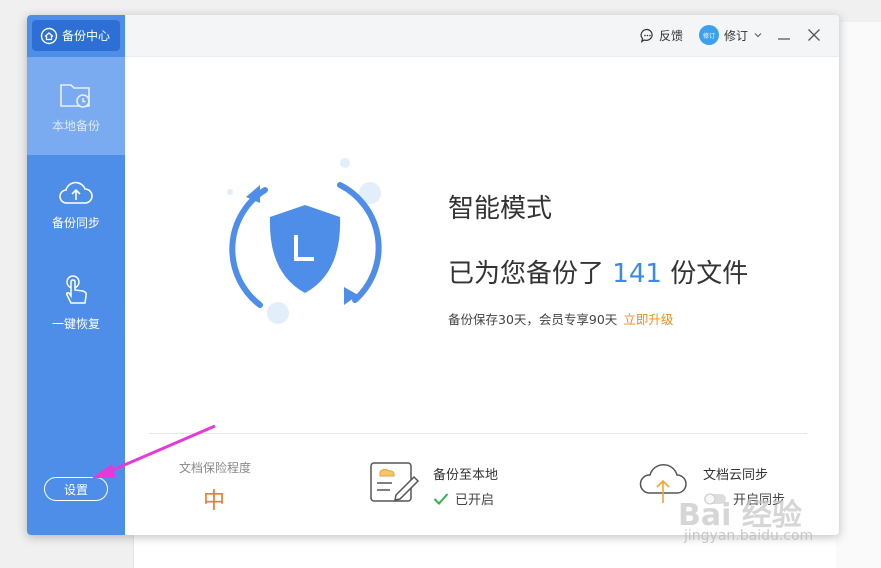 The width and height of the screenshot is (881, 568). Describe the element at coordinates (75, 125) in the screenshot. I see `sidebar-item-label: 本地备份` at that location.